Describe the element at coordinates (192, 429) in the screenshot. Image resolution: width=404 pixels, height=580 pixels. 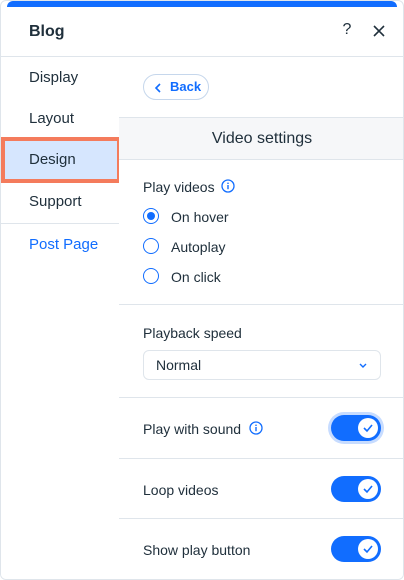
I see `play-with-sound-label: Play with sound` at that location.